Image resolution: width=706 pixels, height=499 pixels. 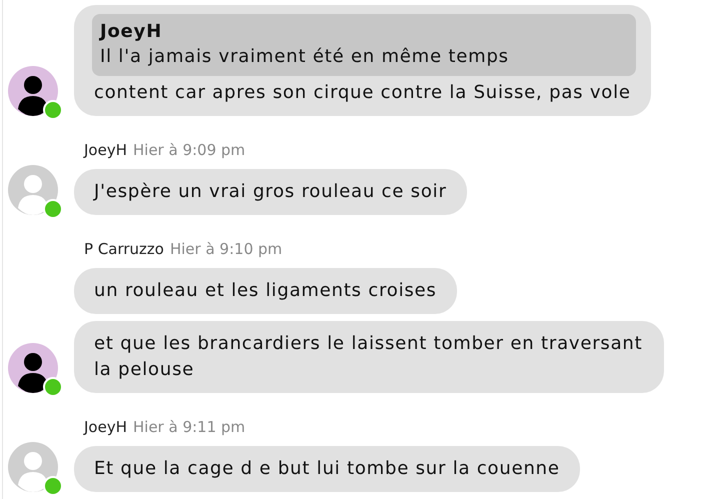 What do you see at coordinates (369, 357) in the screenshot?
I see `message-text: et que les brancardiers le laissent tomber en traversant la pelouse` at bounding box center [369, 357].